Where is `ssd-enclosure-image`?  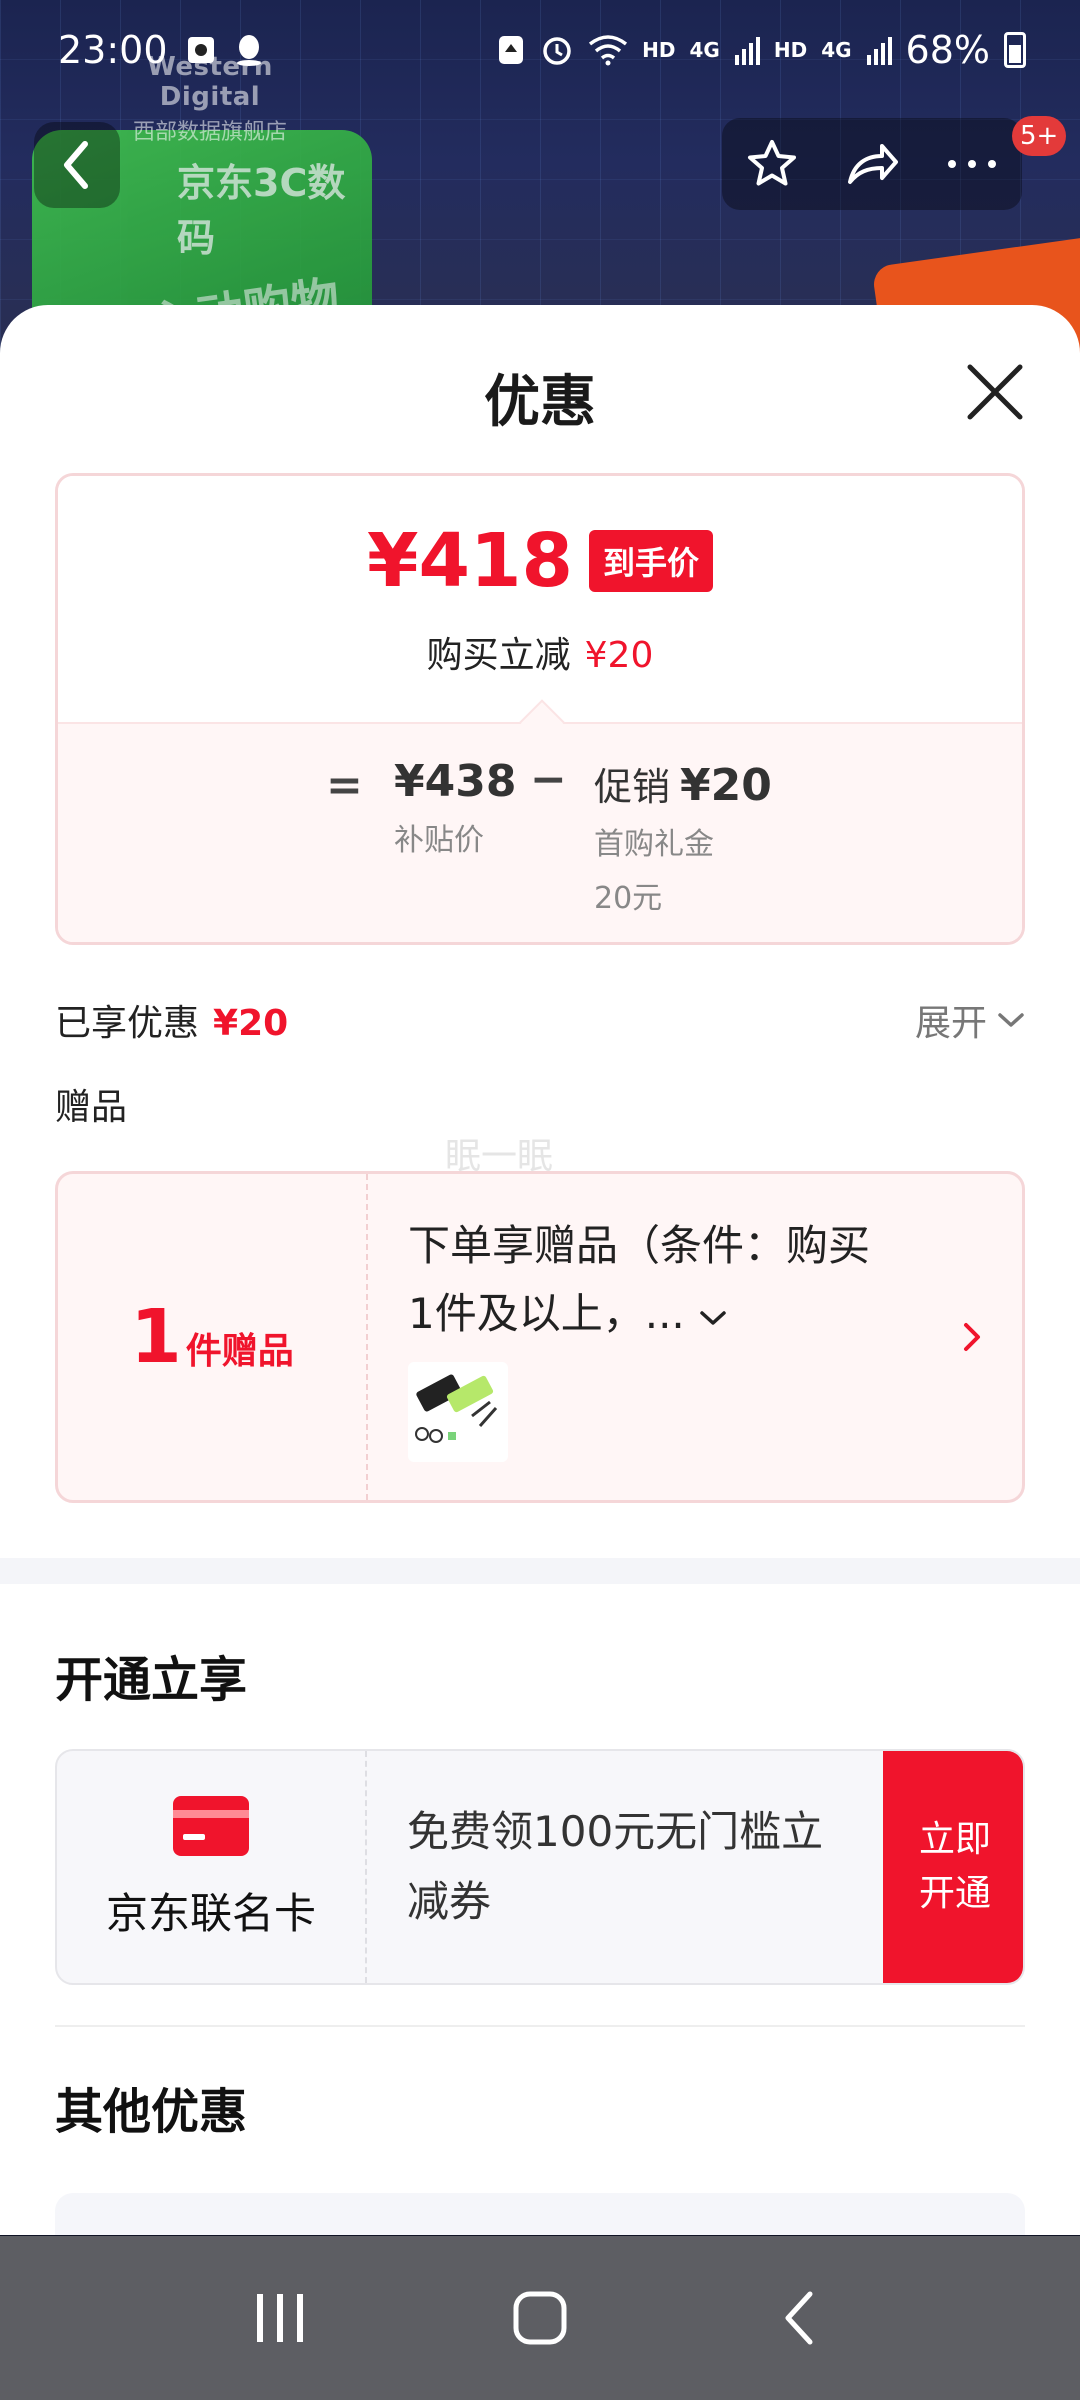
ssd-enclosure-image is located at coordinates (456, 1408).